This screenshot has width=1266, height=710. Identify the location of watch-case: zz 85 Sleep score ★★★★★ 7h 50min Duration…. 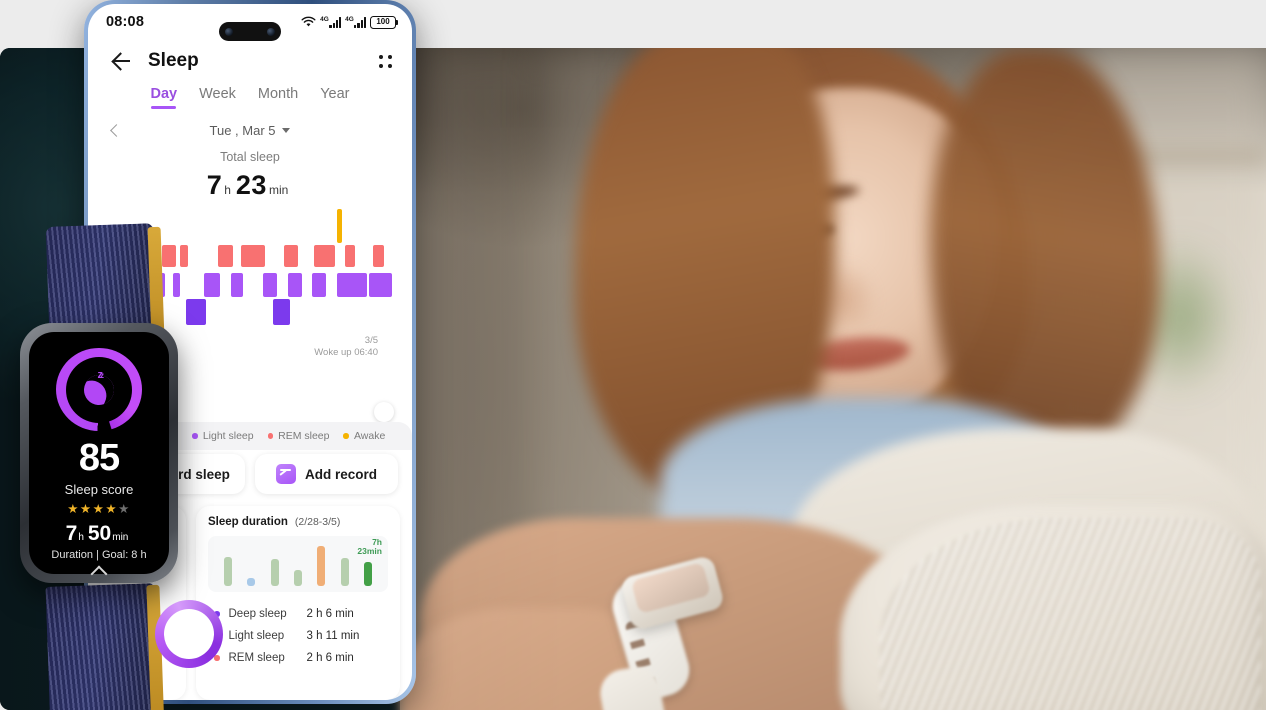
(99, 453).